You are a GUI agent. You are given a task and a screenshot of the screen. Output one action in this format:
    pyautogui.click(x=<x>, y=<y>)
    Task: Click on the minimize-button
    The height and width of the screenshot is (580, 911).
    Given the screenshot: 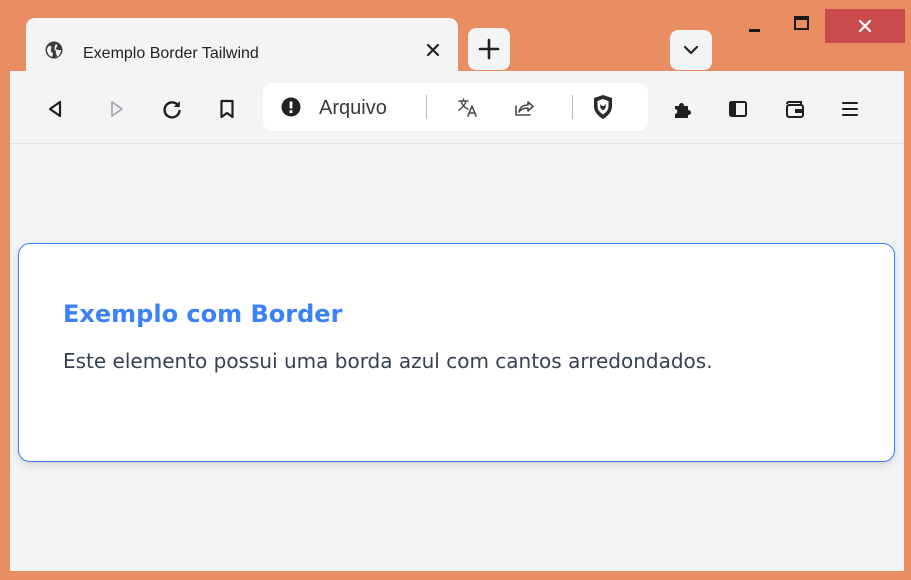 What is the action you would take?
    pyautogui.click(x=755, y=26)
    